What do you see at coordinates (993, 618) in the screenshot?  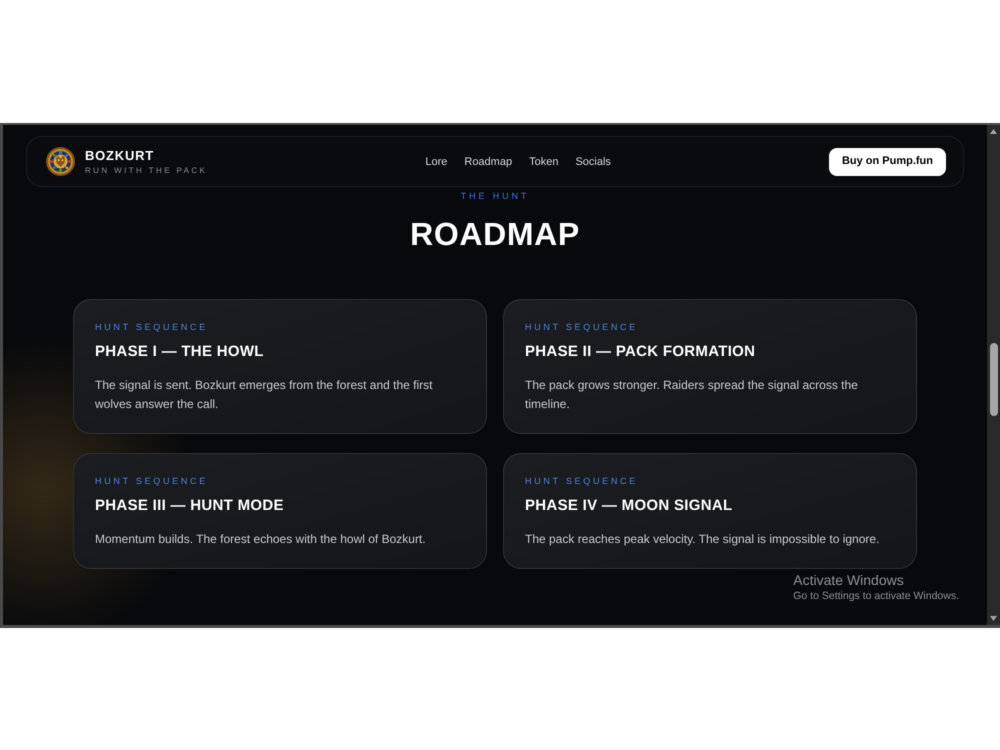 I see `scroll-down-icon` at bounding box center [993, 618].